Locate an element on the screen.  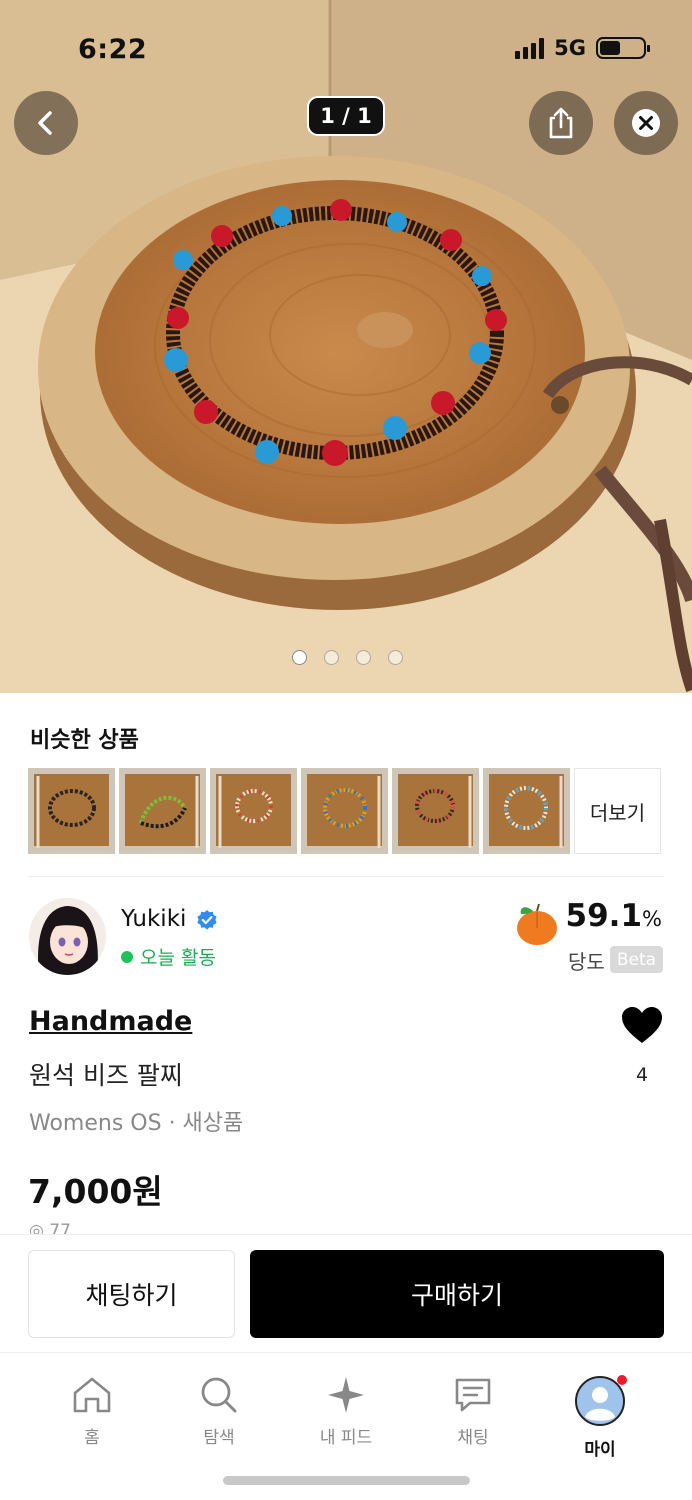
home-icon is located at coordinates (92, 1395).